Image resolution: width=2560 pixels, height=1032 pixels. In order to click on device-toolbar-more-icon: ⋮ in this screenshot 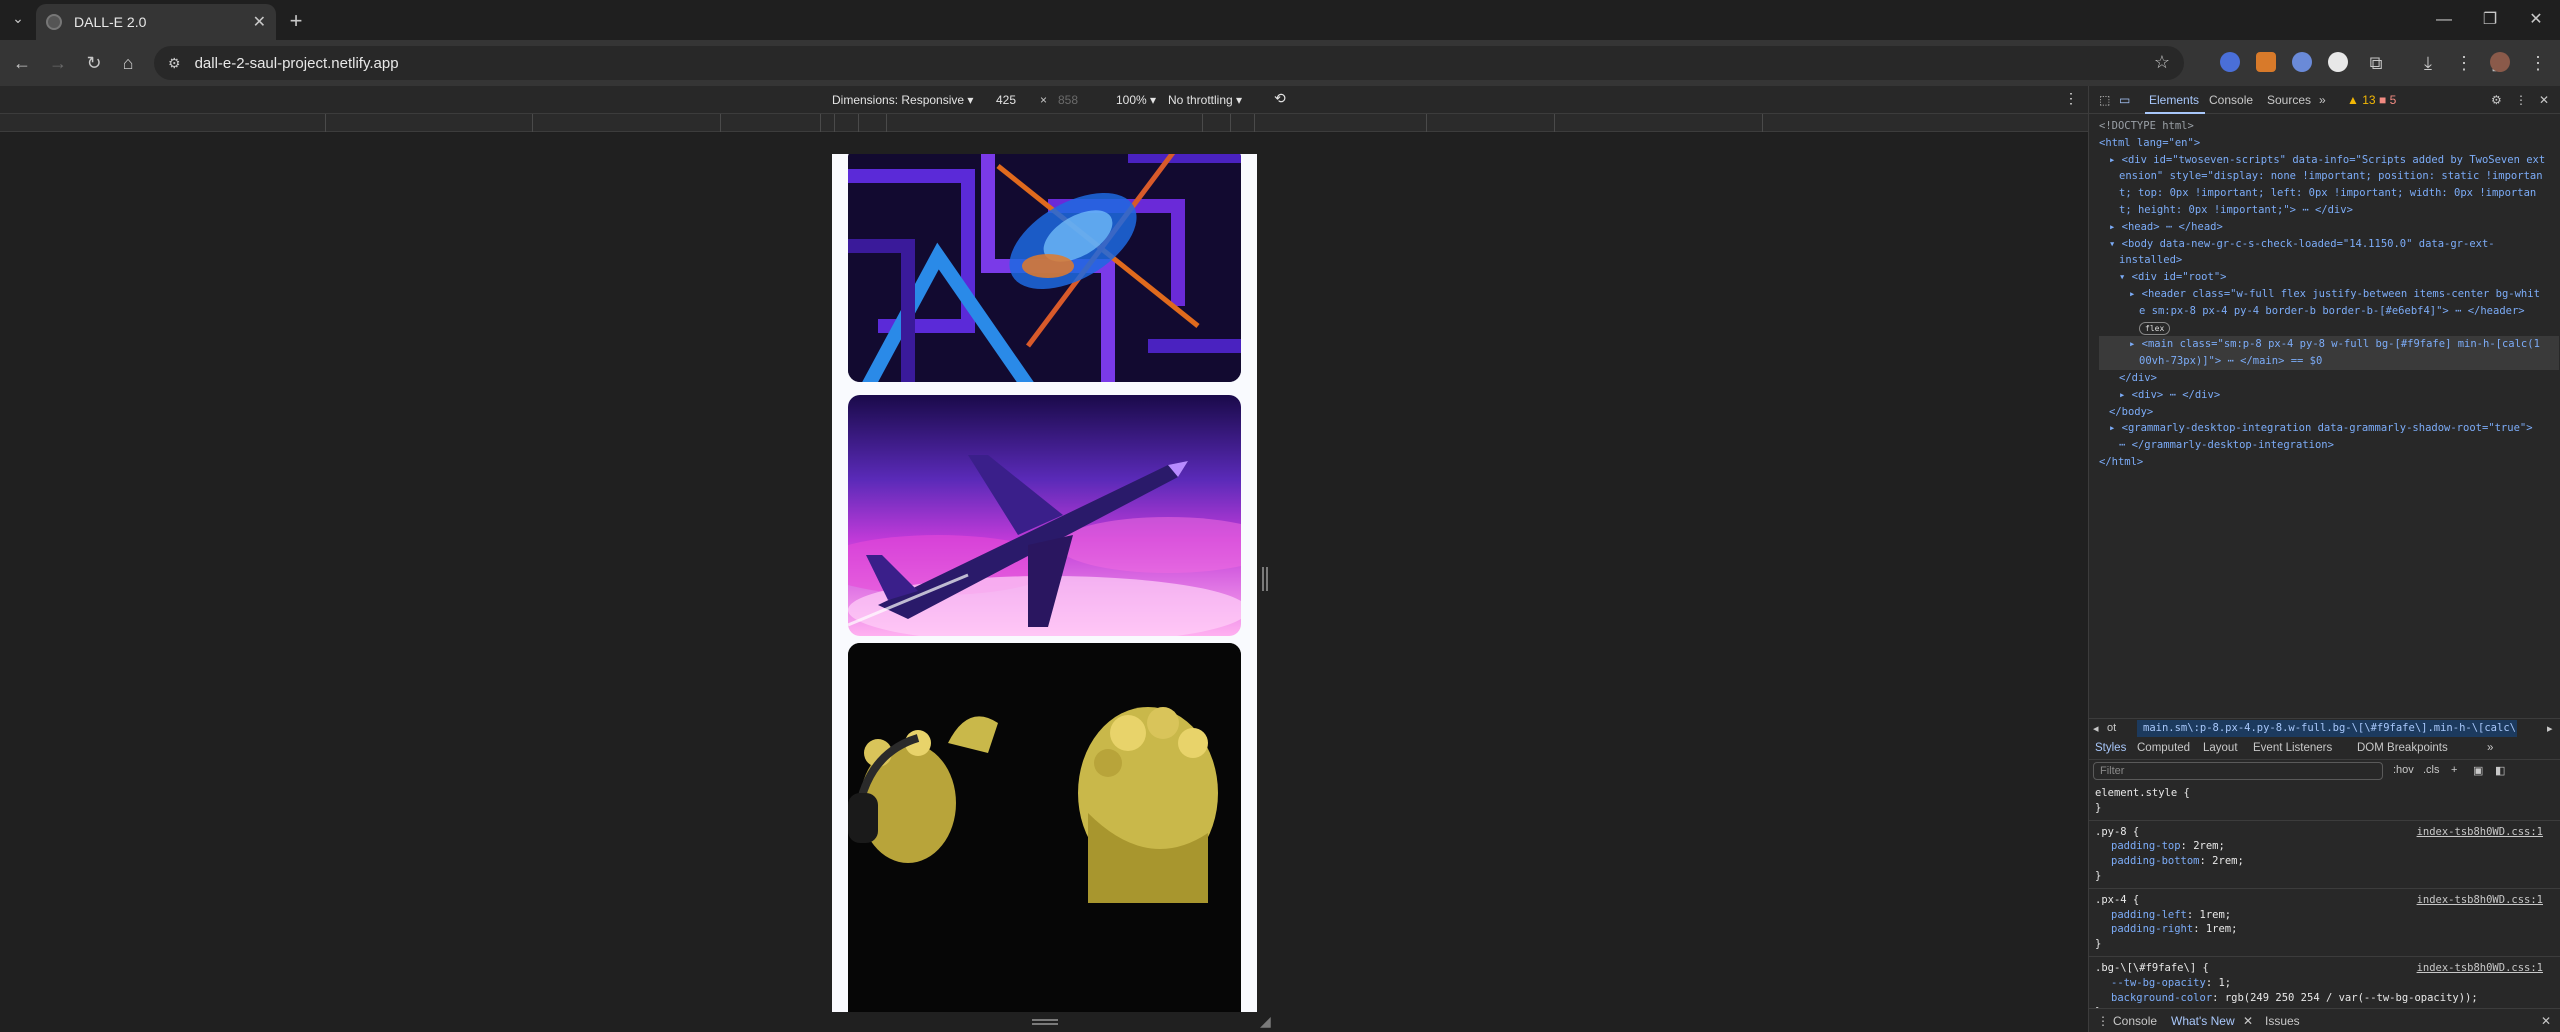, I will do `click(2071, 98)`.